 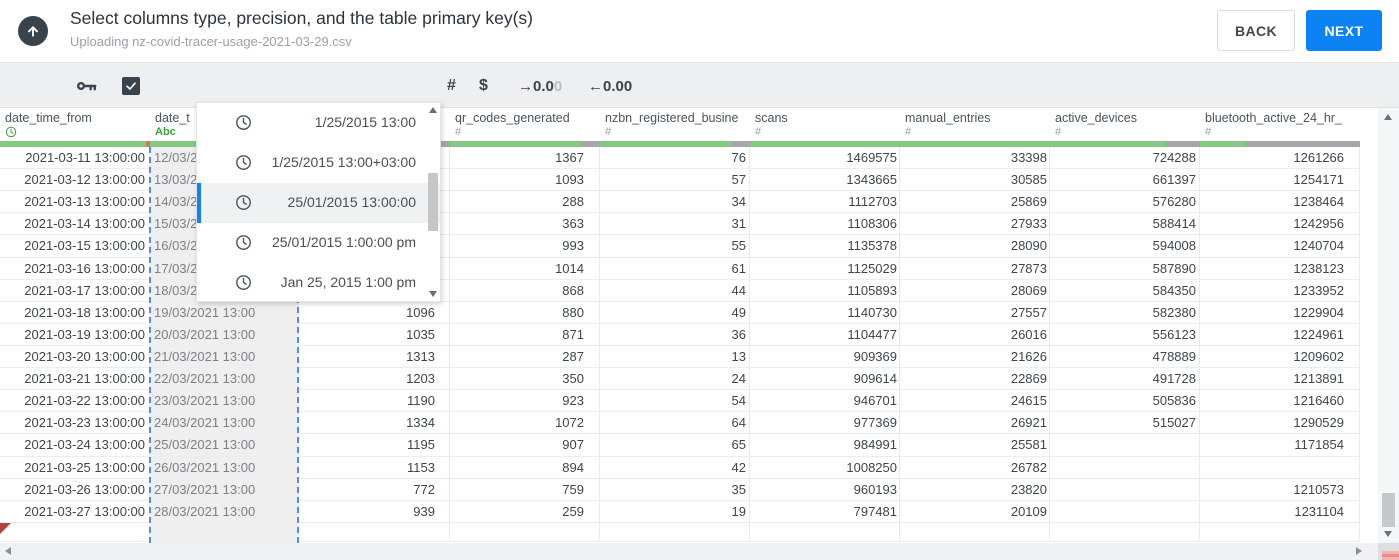 I want to click on cell: 42, so click(x=675, y=467).